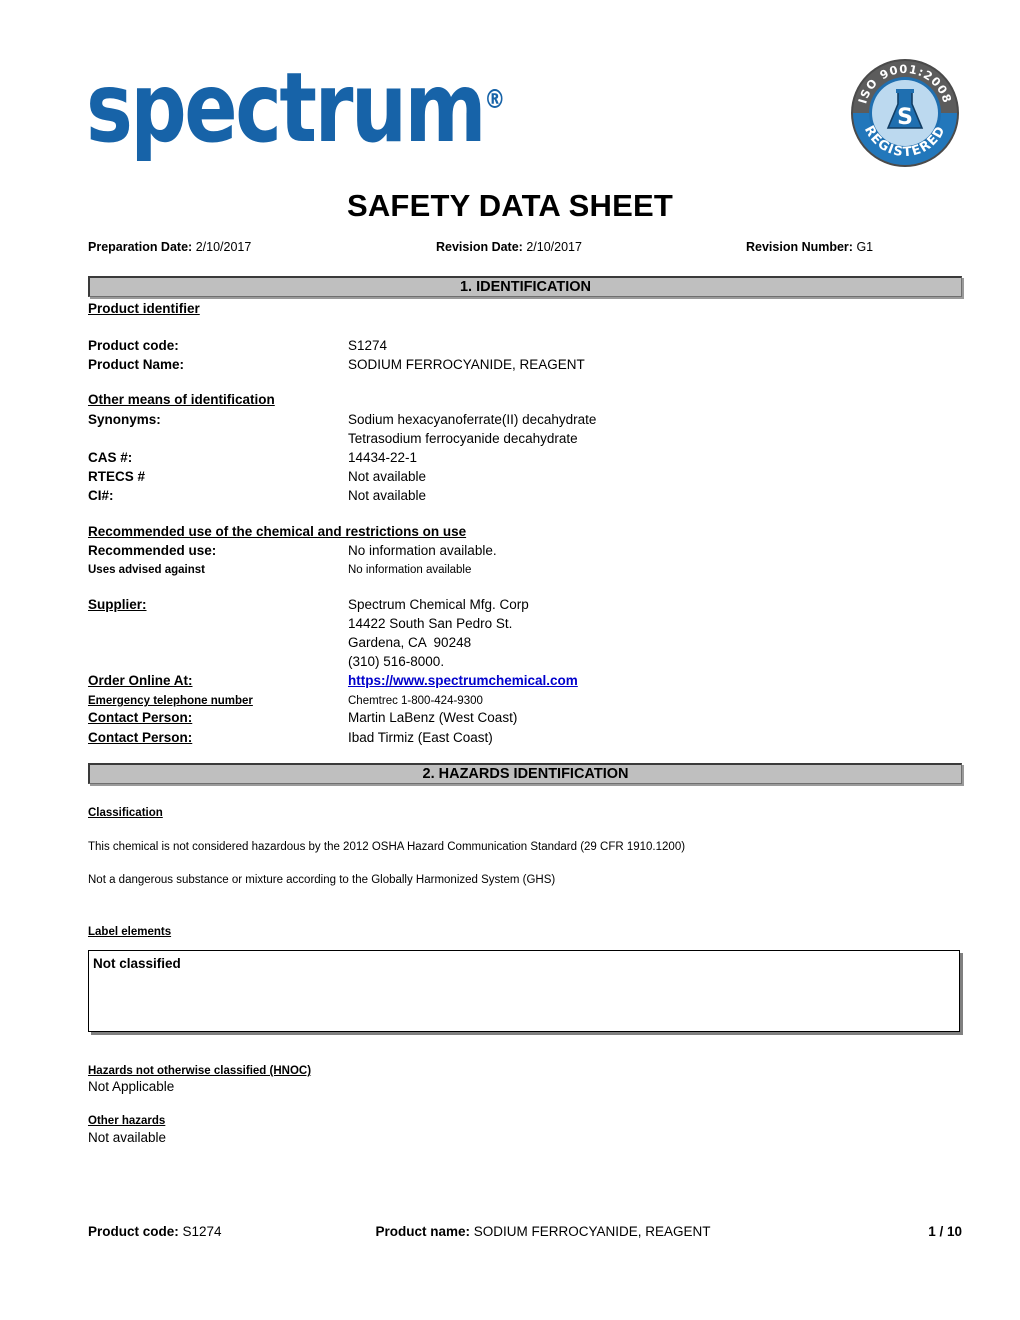  What do you see at coordinates (223, 247) in the screenshot?
I see `preparation-date-value: 2/10/2017` at bounding box center [223, 247].